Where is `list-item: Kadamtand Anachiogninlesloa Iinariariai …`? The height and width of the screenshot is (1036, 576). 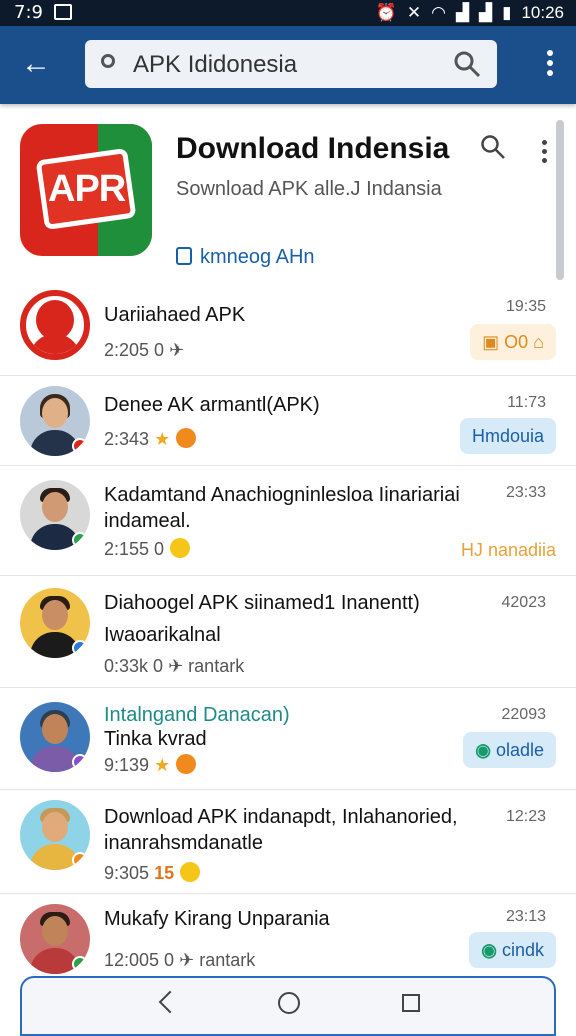 list-item: Kadamtand Anachiogninlesloa Iinariariai … is located at coordinates (288, 521).